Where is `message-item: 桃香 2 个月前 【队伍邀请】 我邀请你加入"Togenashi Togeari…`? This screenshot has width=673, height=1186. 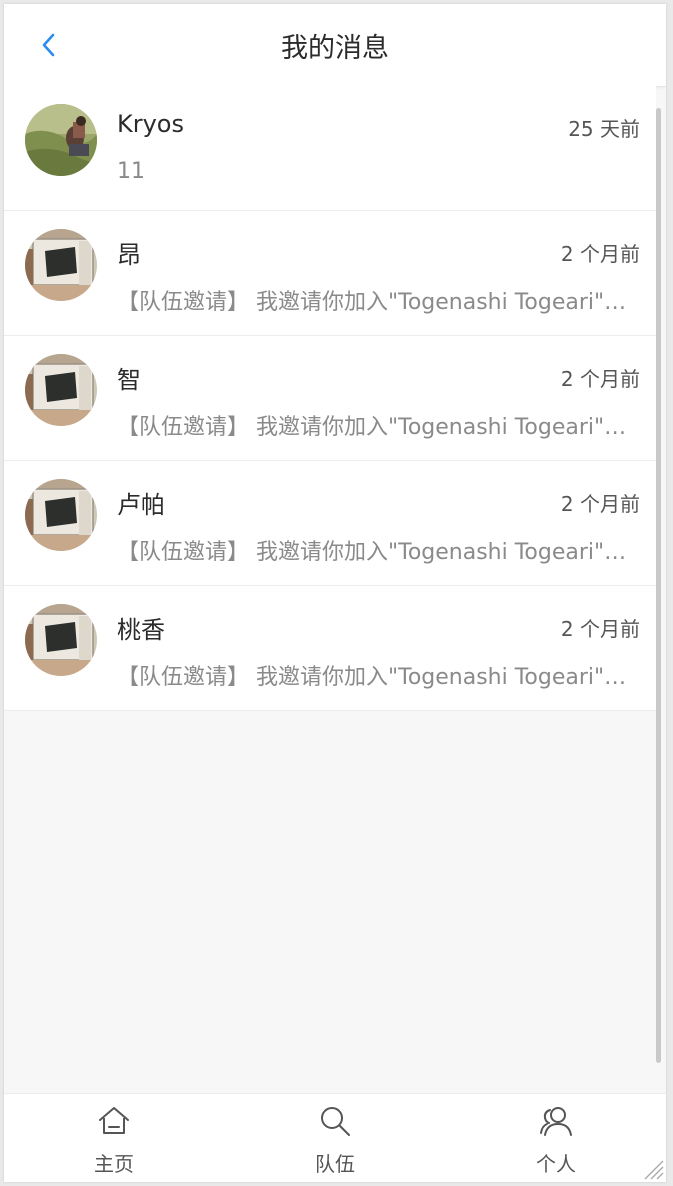
message-item: 桃香 2 个月前 【队伍邀请】 我邀请你加入"Togenashi Togeari… is located at coordinates (330, 648).